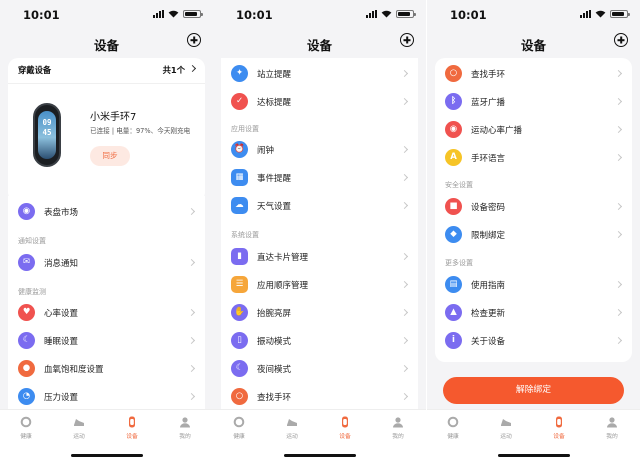 The image size is (640, 462). Describe the element at coordinates (533, 158) in the screenshot. I see `row-band-language: A 手环语言` at that location.